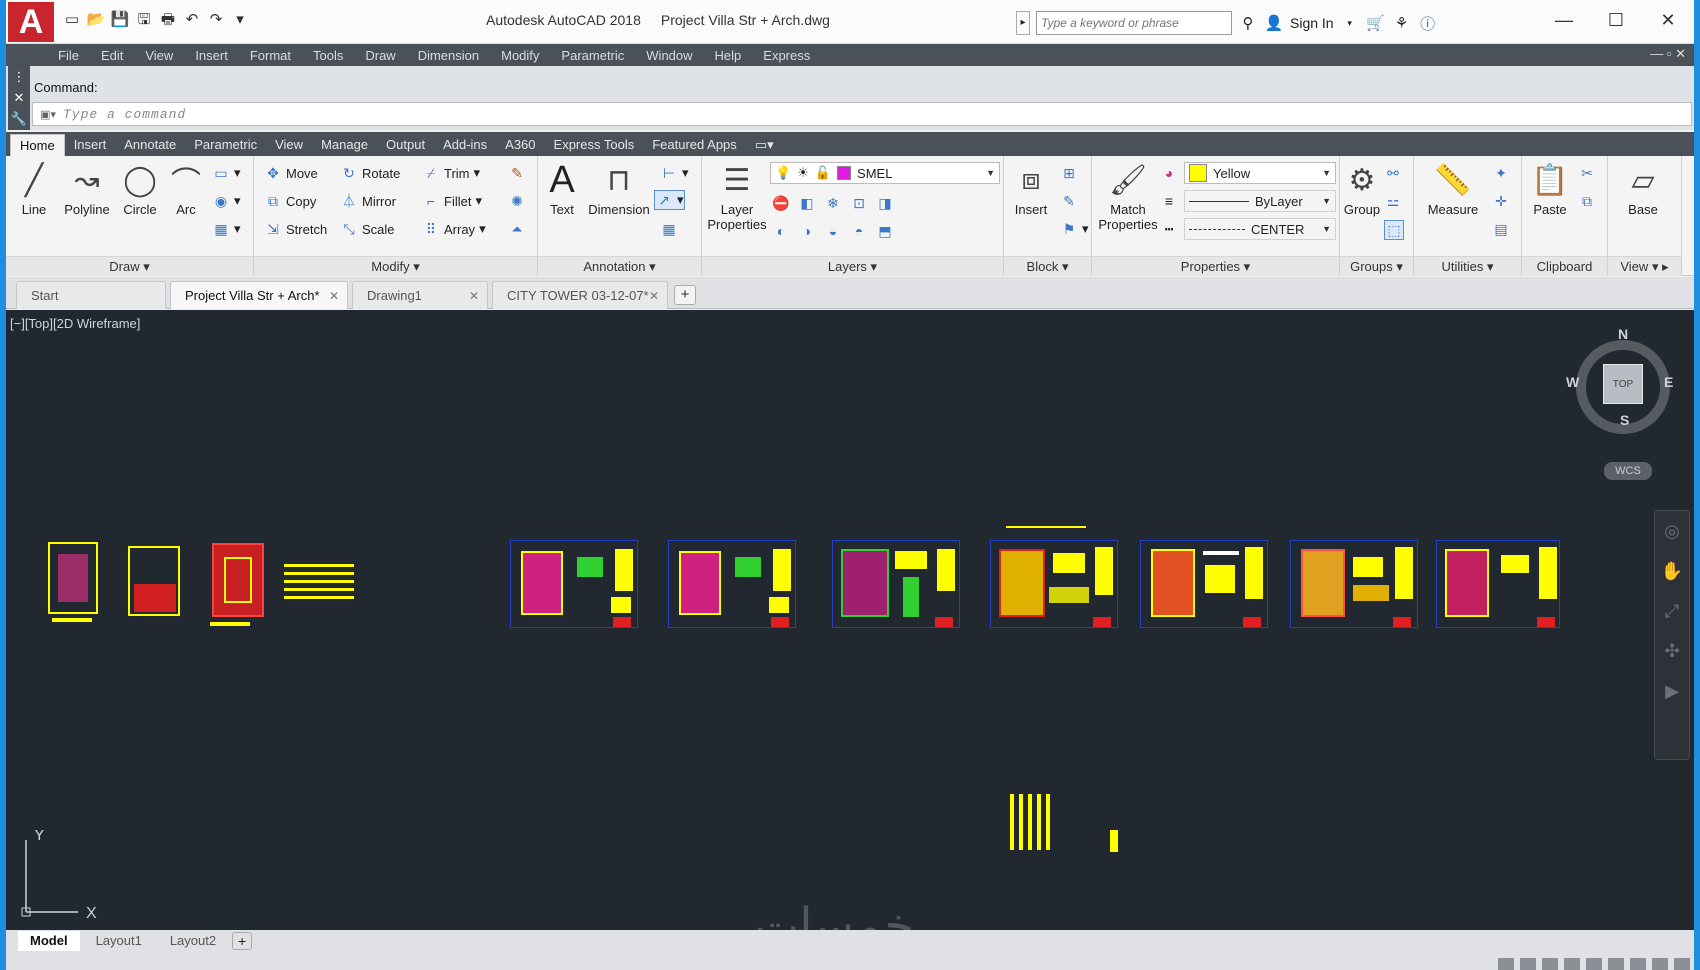 The image size is (1700, 970). What do you see at coordinates (1672, 691) in the screenshot?
I see `showmotion-icon: ▶` at bounding box center [1672, 691].